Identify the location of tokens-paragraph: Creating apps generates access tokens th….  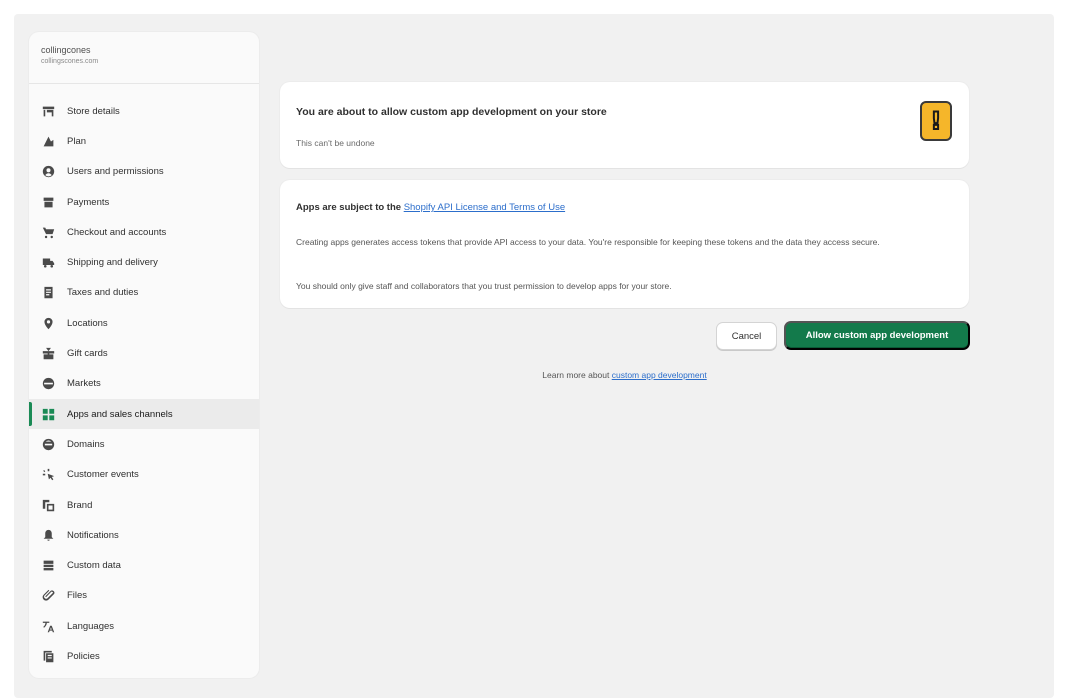
(588, 242).